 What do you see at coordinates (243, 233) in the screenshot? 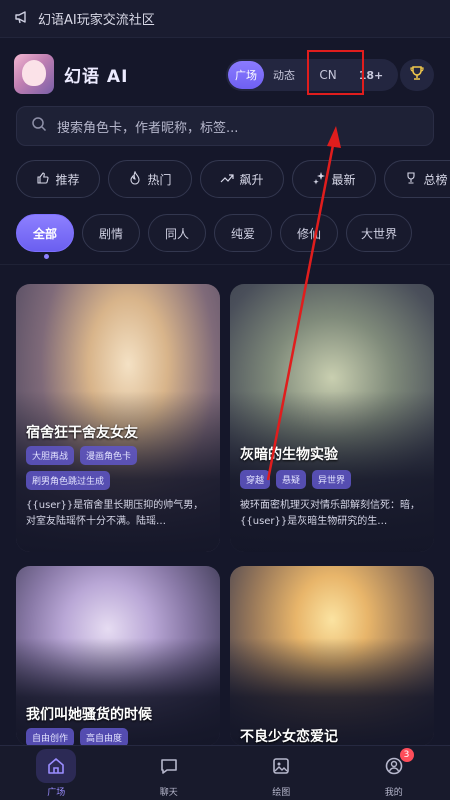
I see `tab-romance: 纯爱` at bounding box center [243, 233].